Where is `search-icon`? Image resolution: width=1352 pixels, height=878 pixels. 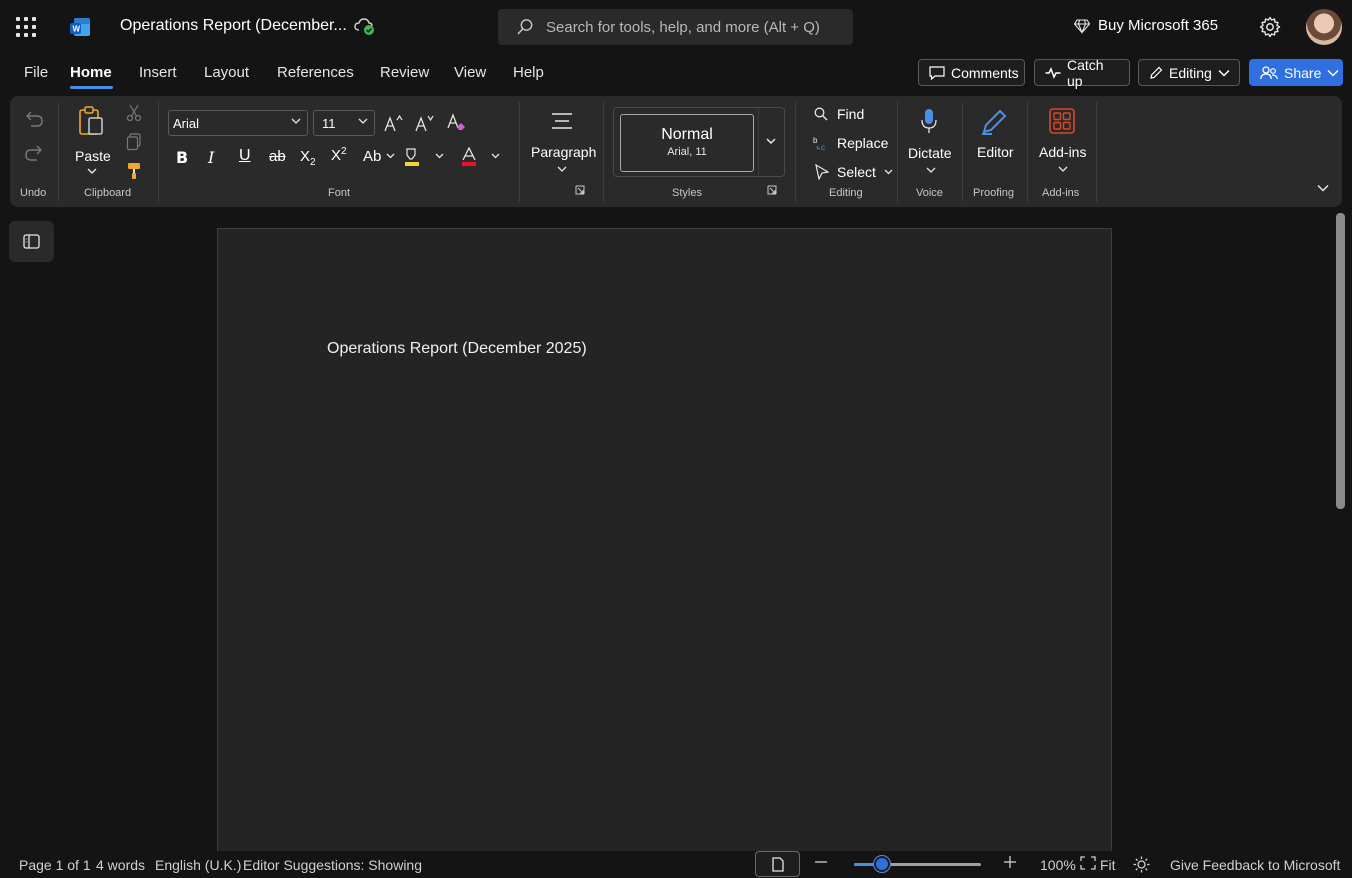 search-icon is located at coordinates (525, 27).